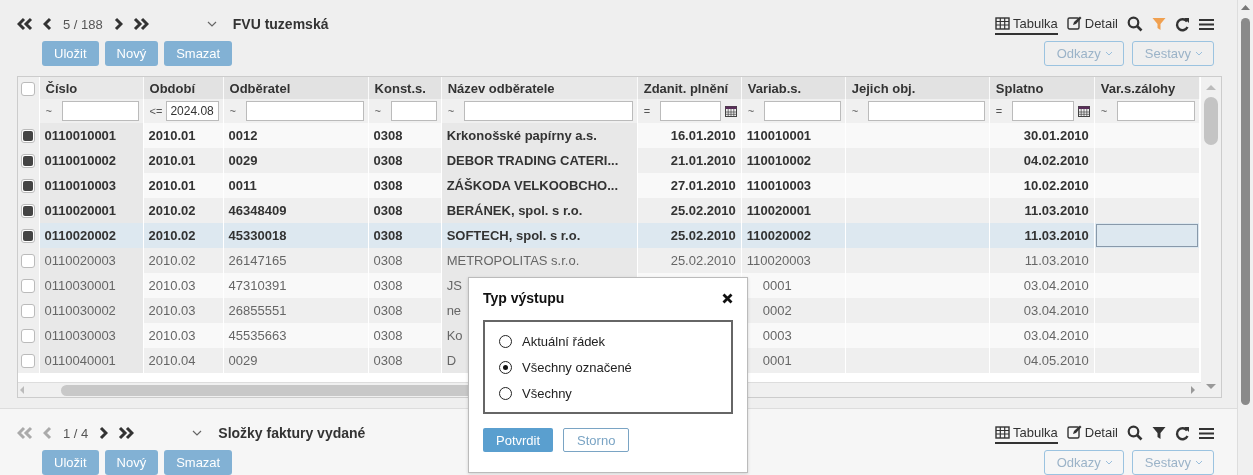 The width and height of the screenshot is (1253, 475). I want to click on table-cell: 0011, so click(242, 185).